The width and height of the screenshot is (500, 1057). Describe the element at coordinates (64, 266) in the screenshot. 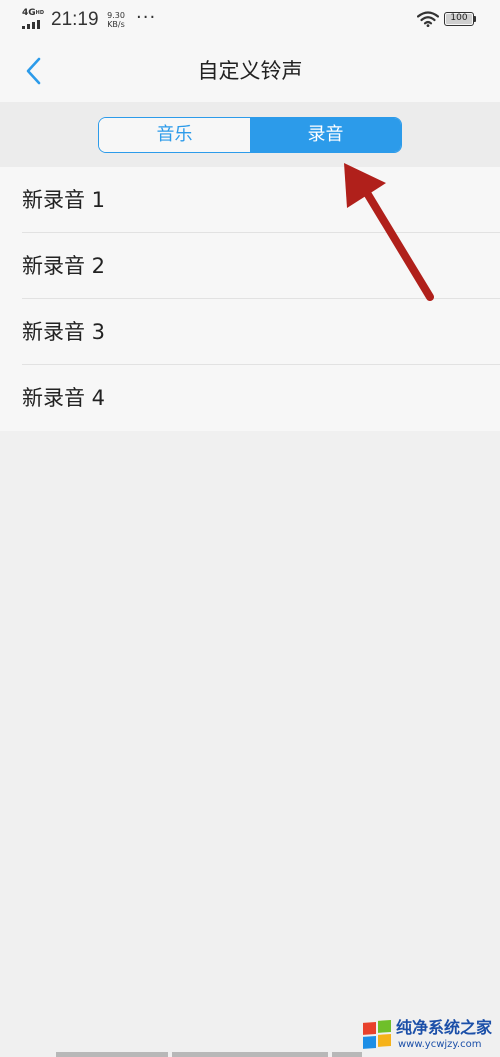

I see `list-item-label: 新录音 2` at that location.